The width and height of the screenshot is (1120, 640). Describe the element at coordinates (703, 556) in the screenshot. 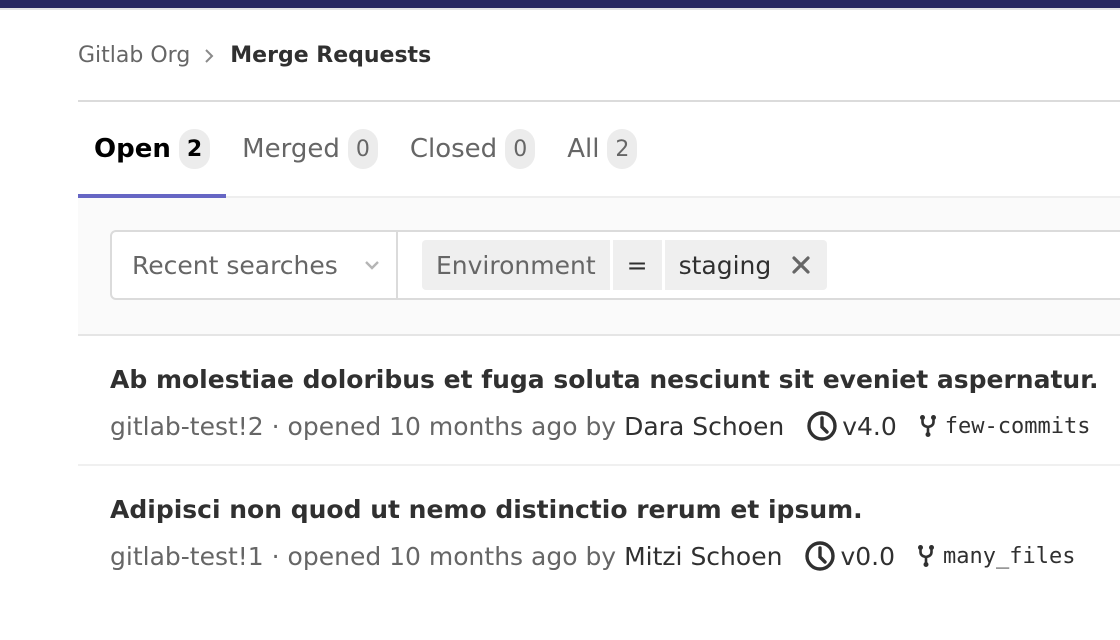

I see `merge-request-author: Mitzi Schoen` at that location.